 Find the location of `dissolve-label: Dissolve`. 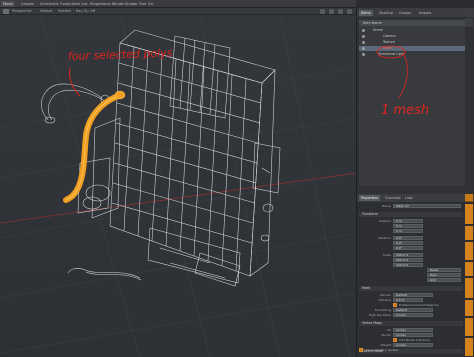

dissolve-label: Dissolve is located at coordinates (384, 300).